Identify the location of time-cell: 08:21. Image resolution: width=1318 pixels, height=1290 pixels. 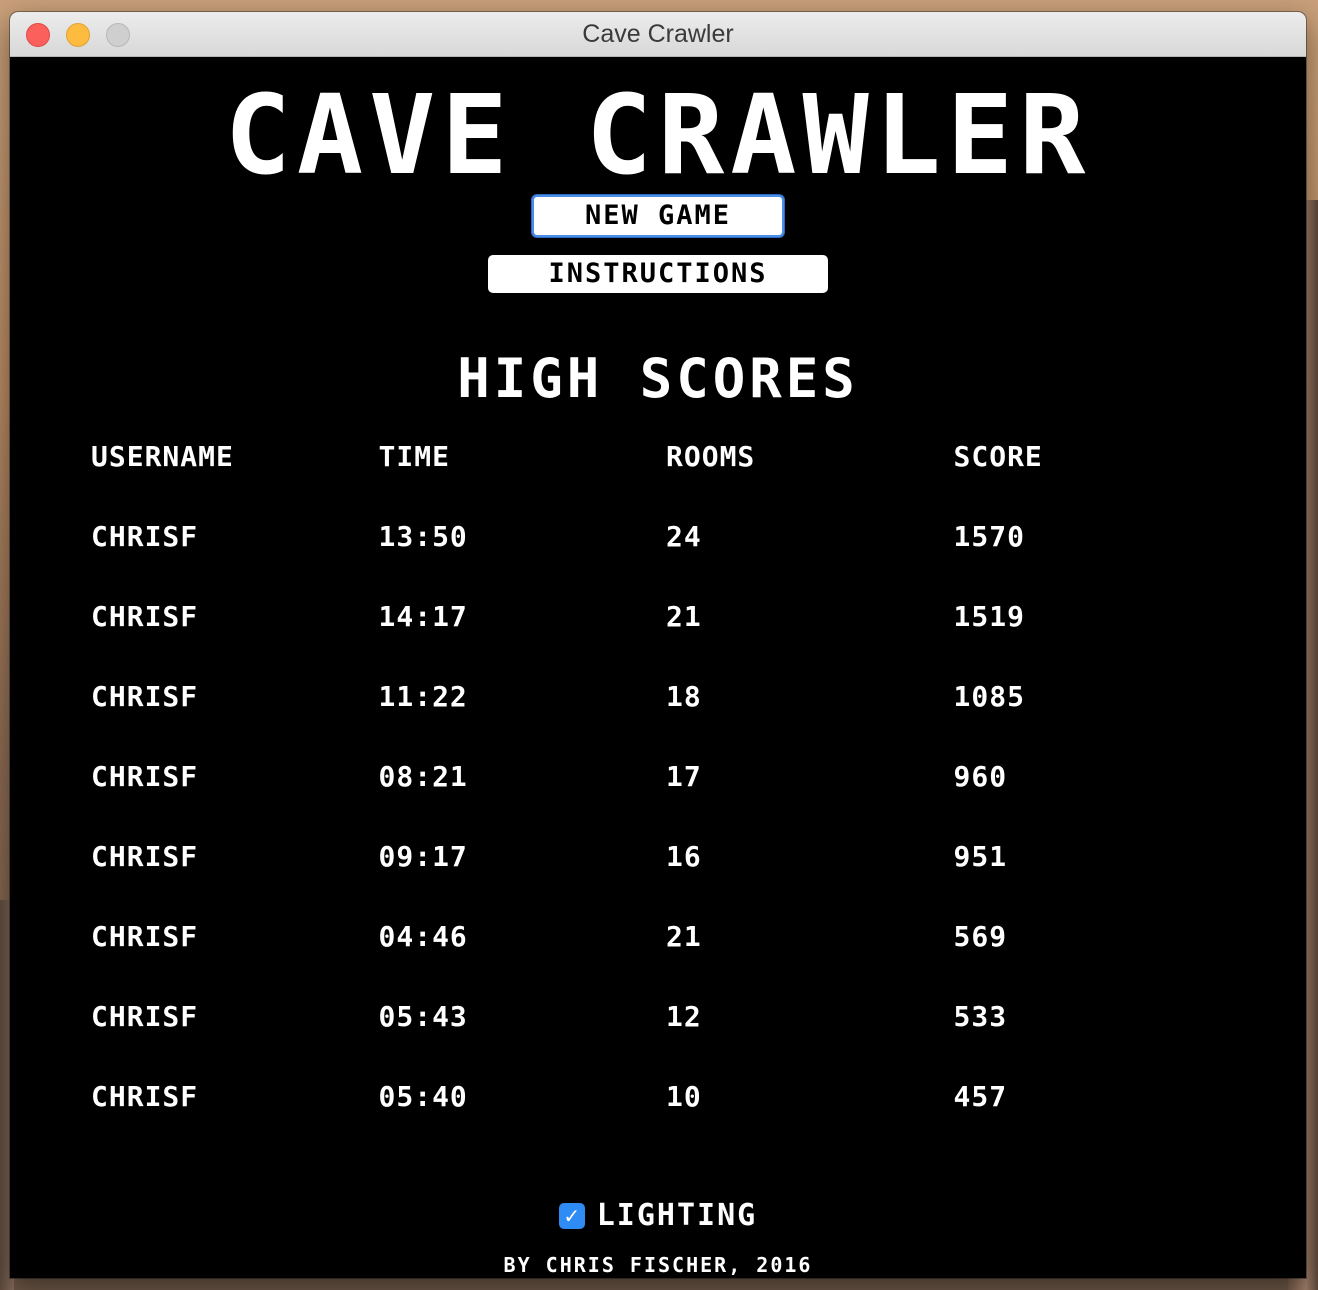
(423, 776).